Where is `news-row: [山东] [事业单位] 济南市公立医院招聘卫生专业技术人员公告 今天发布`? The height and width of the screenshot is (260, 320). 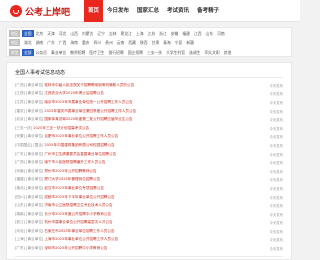
news-row: [山东] [事业单位] 济南市公立医院招聘卫生专业技术人员公告 今天发布 is located at coordinates (149, 205).